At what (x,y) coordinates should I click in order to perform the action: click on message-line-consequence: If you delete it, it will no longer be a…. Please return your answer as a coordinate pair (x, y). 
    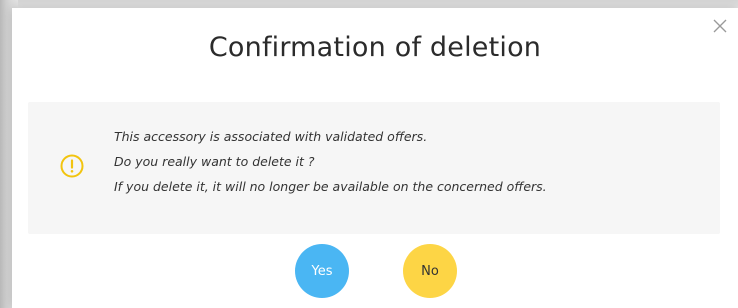
    Looking at the image, I should click on (330, 186).